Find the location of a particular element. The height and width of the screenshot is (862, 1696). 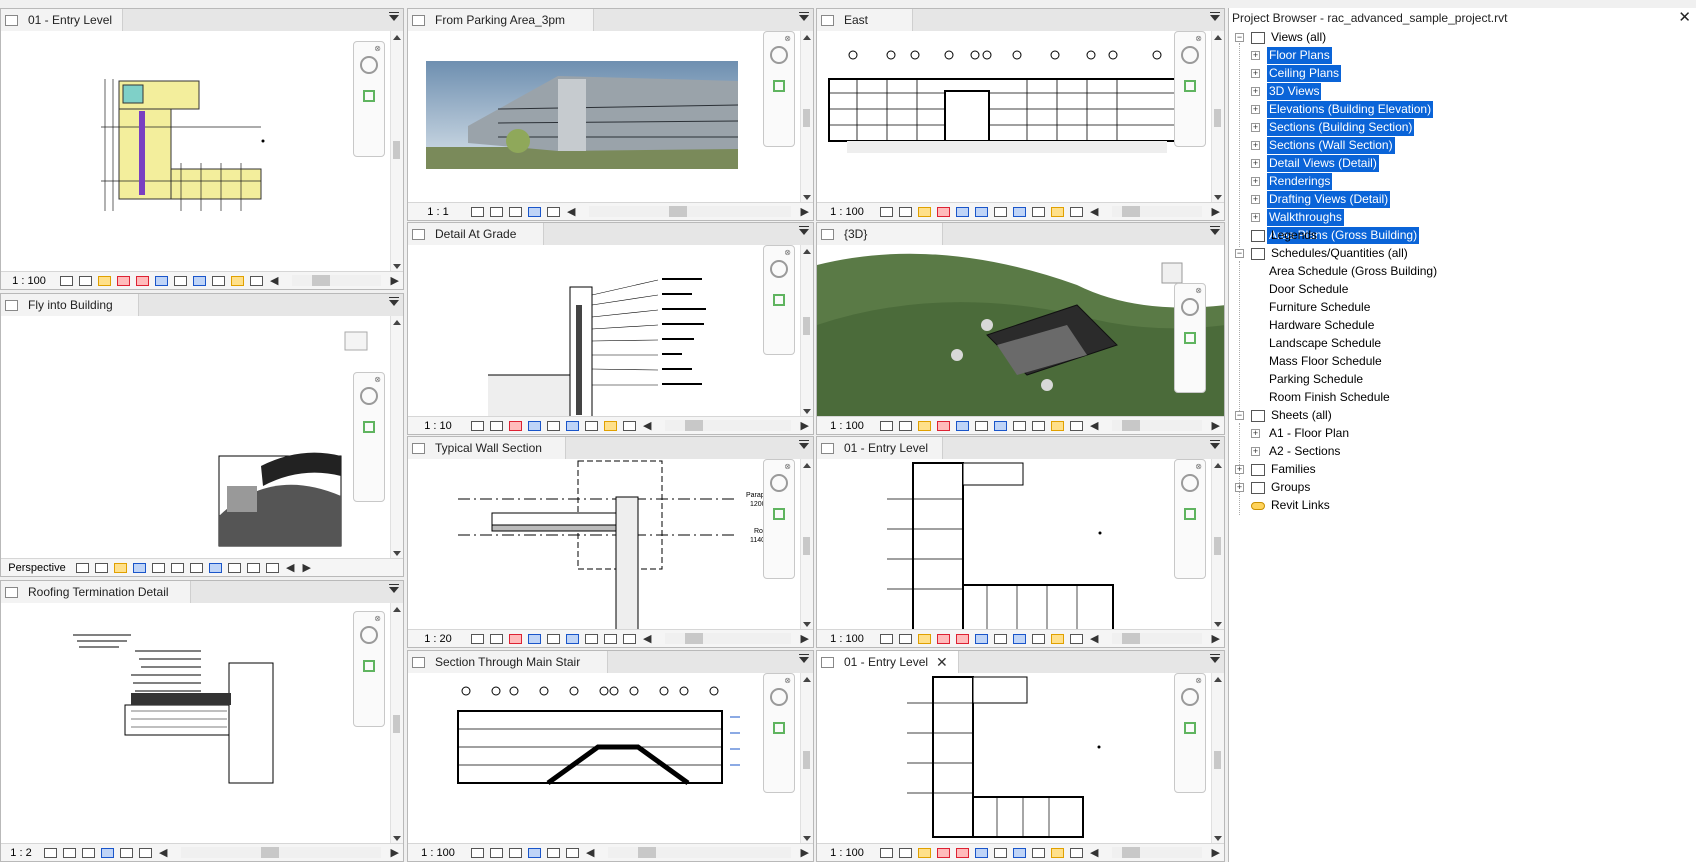

tree-node-schedule: Mass Floor Schedule is located at coordinates (1325, 361).